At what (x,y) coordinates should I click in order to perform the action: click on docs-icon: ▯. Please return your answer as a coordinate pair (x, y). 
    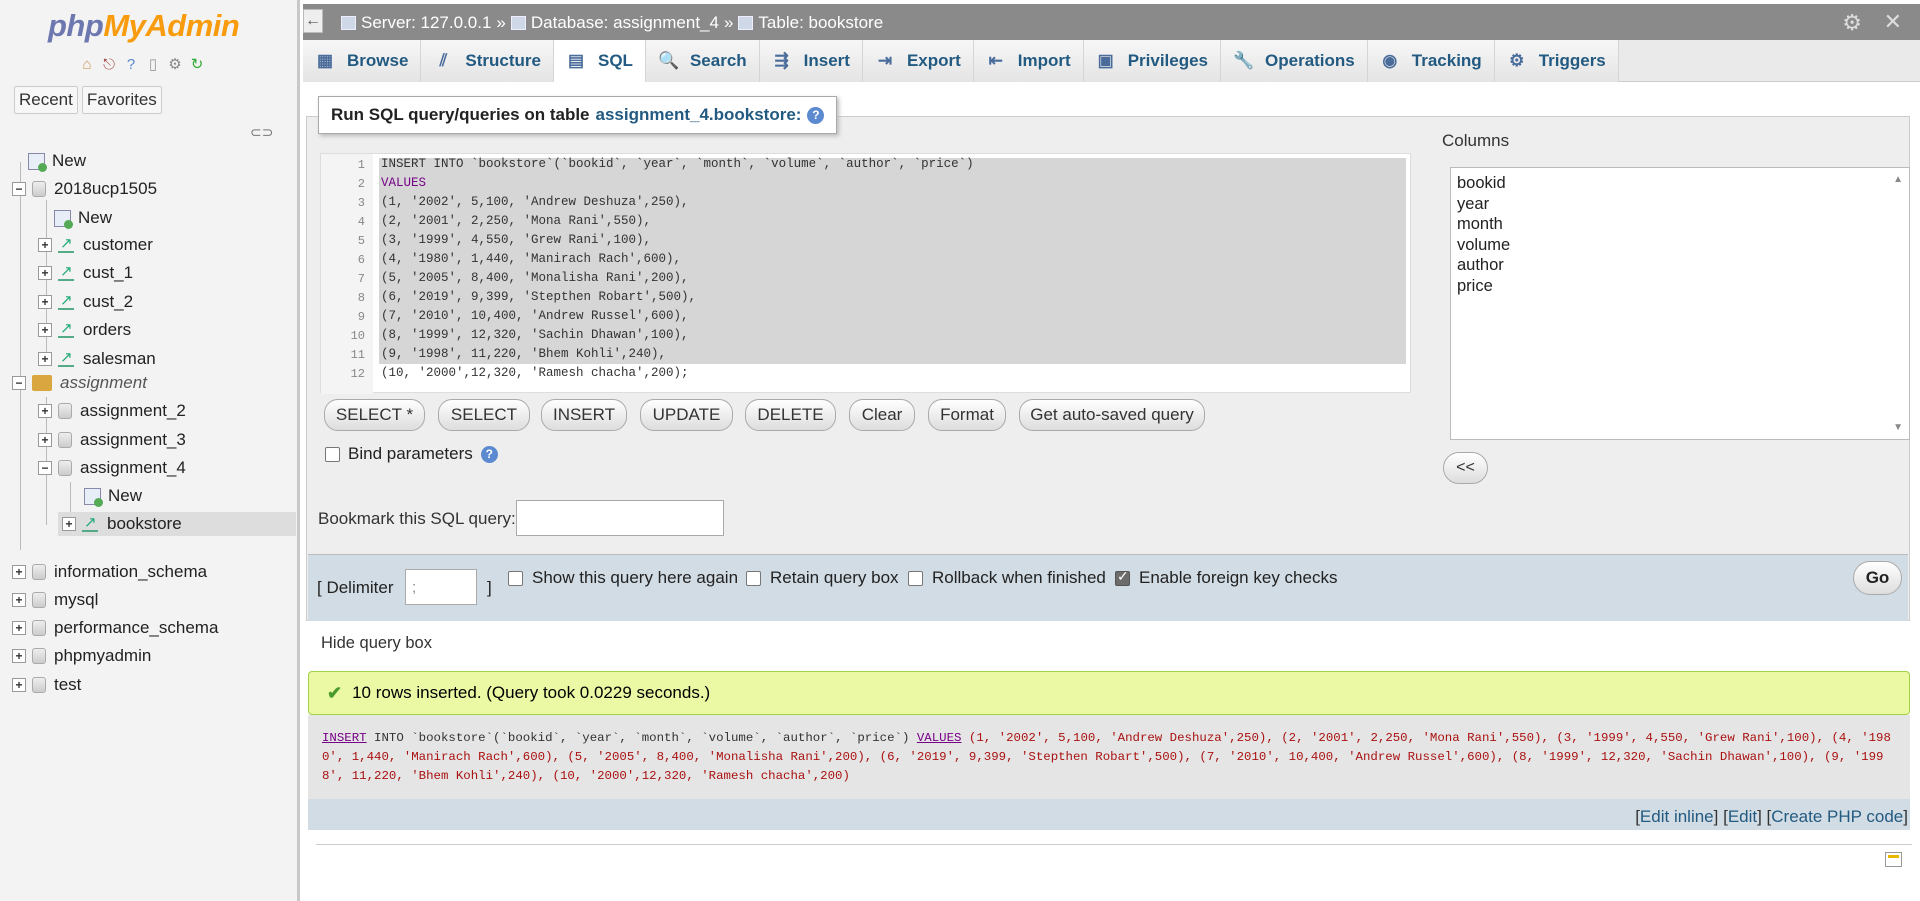
    Looking at the image, I should click on (153, 64).